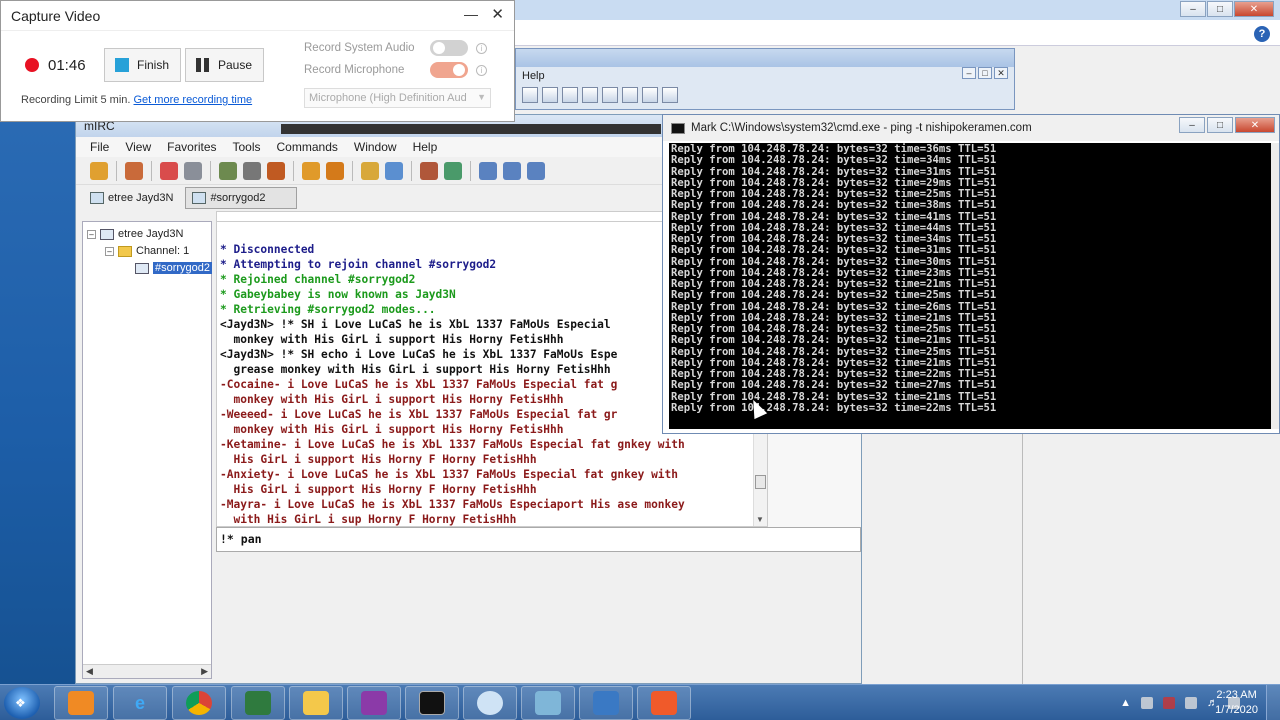  I want to click on internet-explorer-icon: e, so click(139, 702).